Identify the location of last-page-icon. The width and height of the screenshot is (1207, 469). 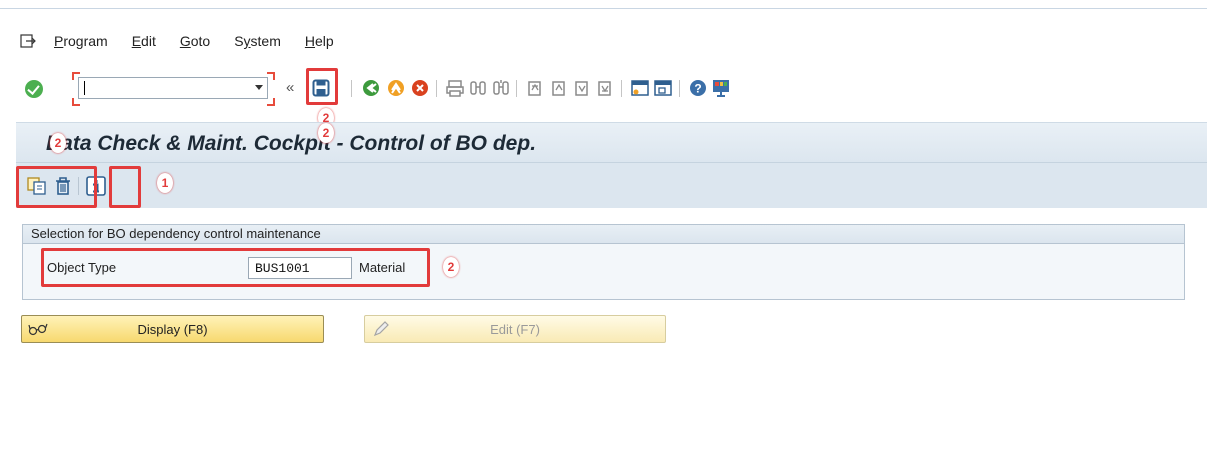
(605, 88).